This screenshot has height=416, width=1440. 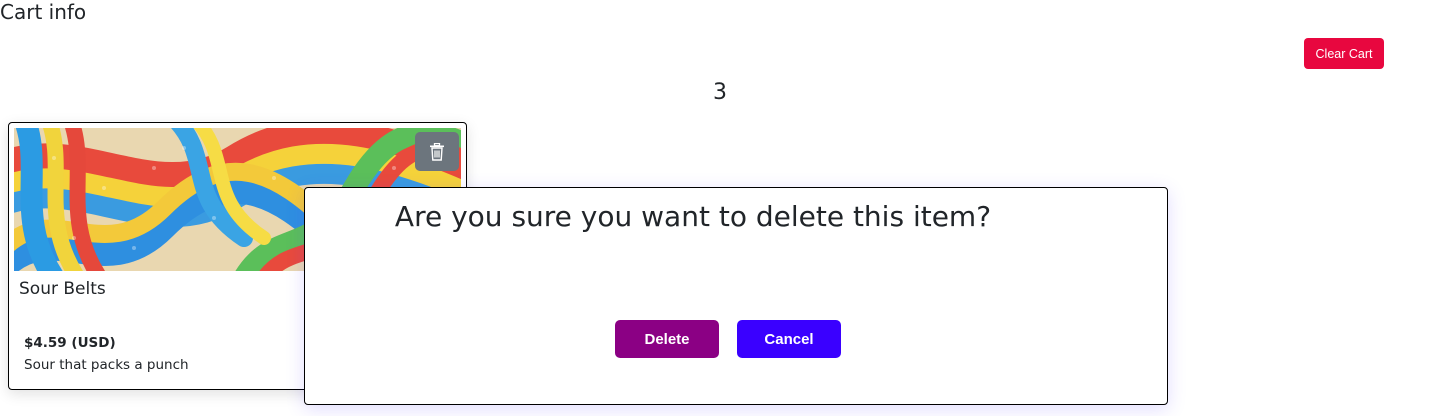 I want to click on cart-item-count: 3, so click(x=720, y=92).